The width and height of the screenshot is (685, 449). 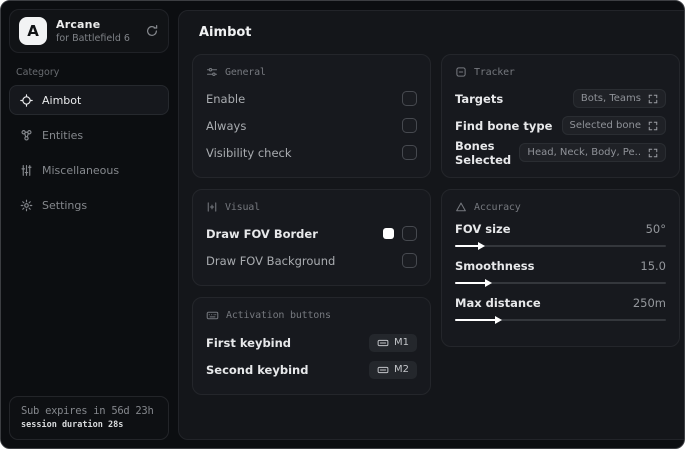 I want to click on find-bone-type-dropdown: Selected bone, so click(x=613, y=125).